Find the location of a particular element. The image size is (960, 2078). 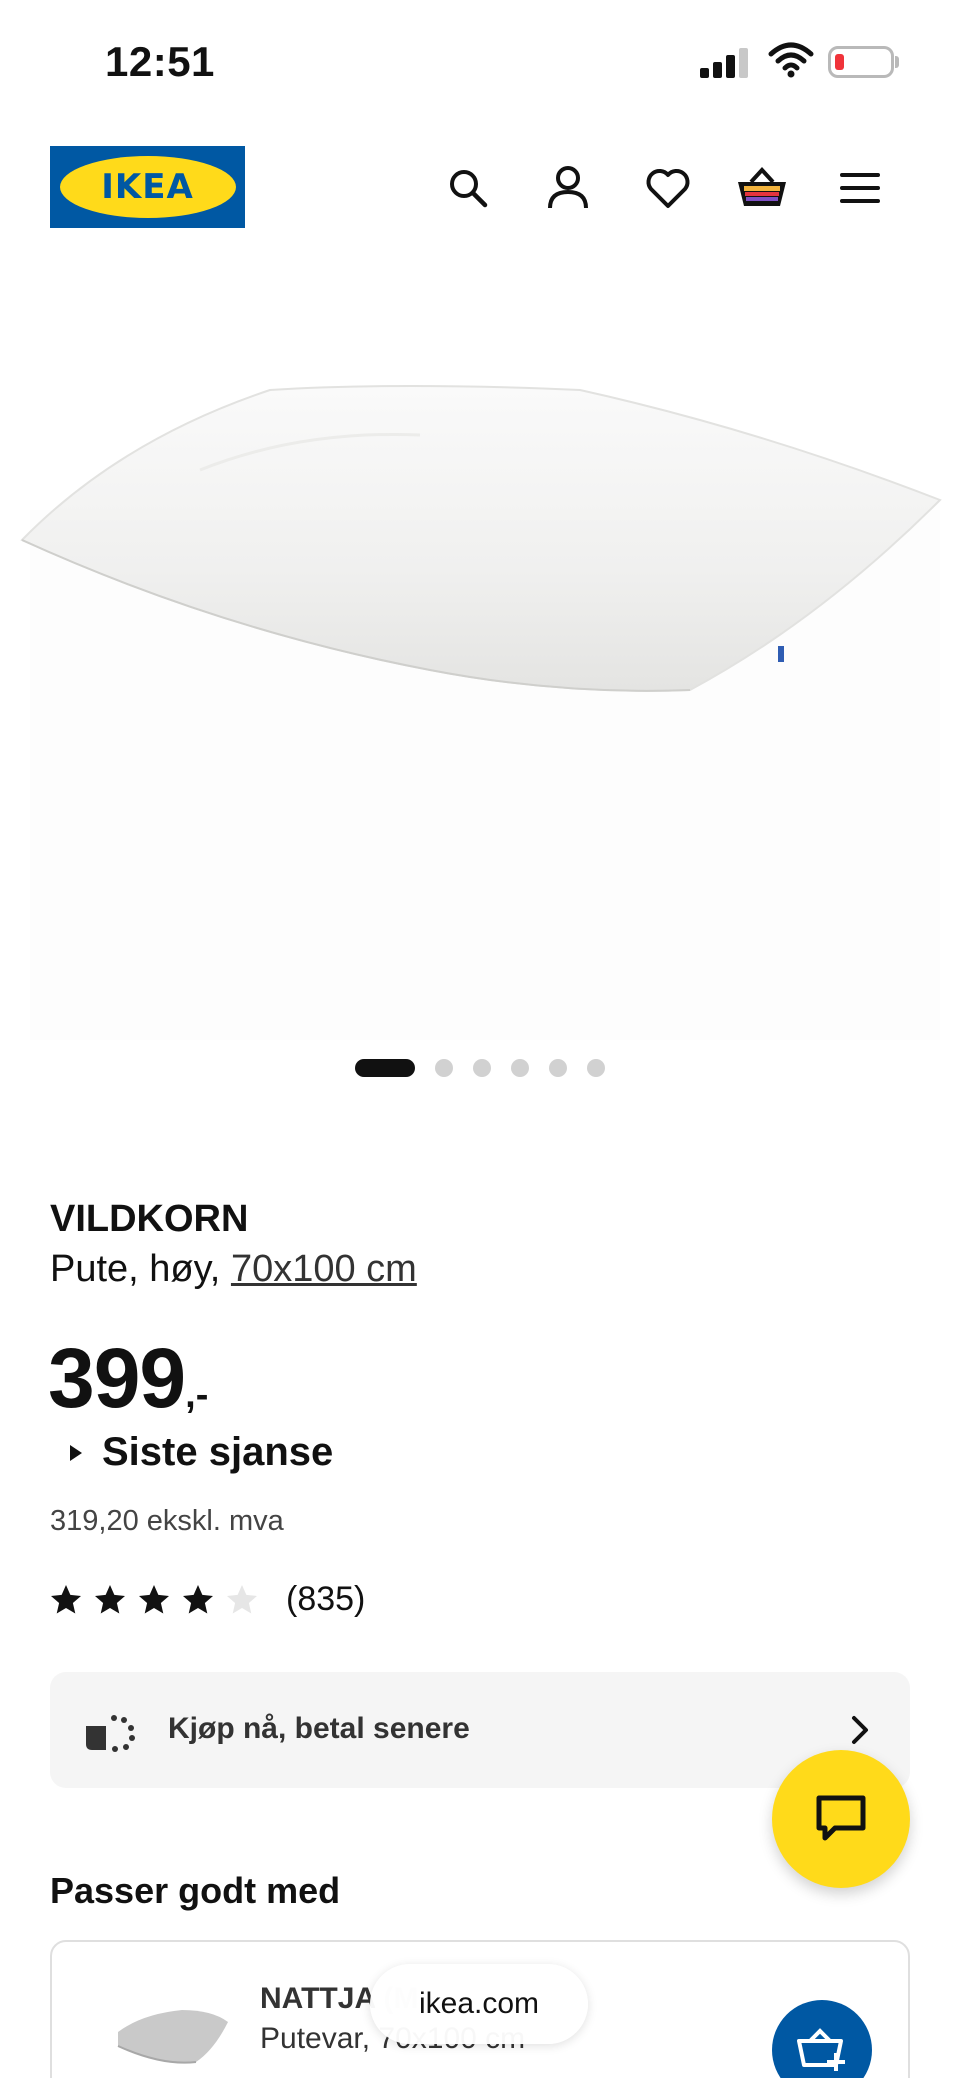

chevron-right-icon is located at coordinates (860, 1730).